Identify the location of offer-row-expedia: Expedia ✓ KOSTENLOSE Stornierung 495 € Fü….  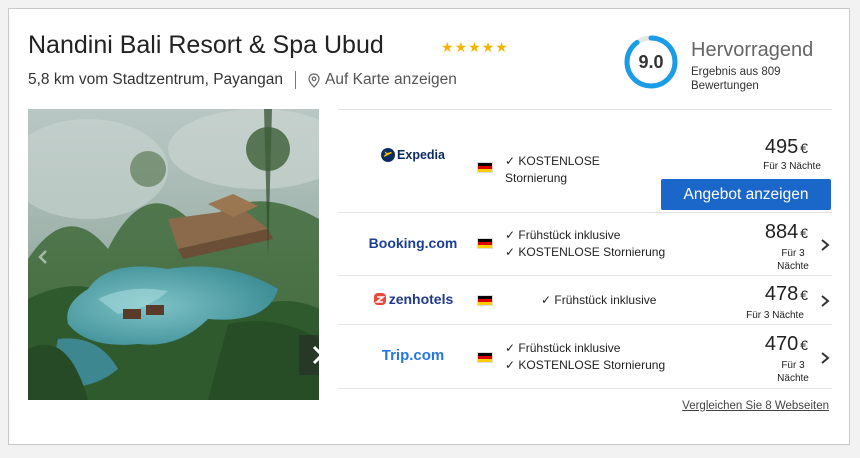
(585, 160).